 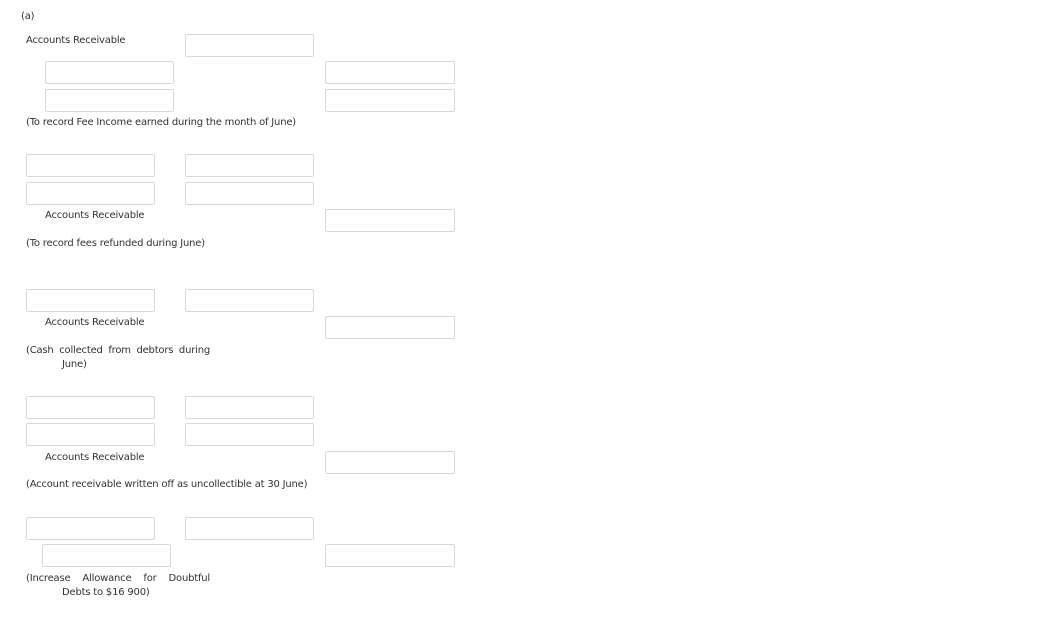 What do you see at coordinates (115, 243) in the screenshot?
I see `narration: (To record fees refunded during June)` at bounding box center [115, 243].